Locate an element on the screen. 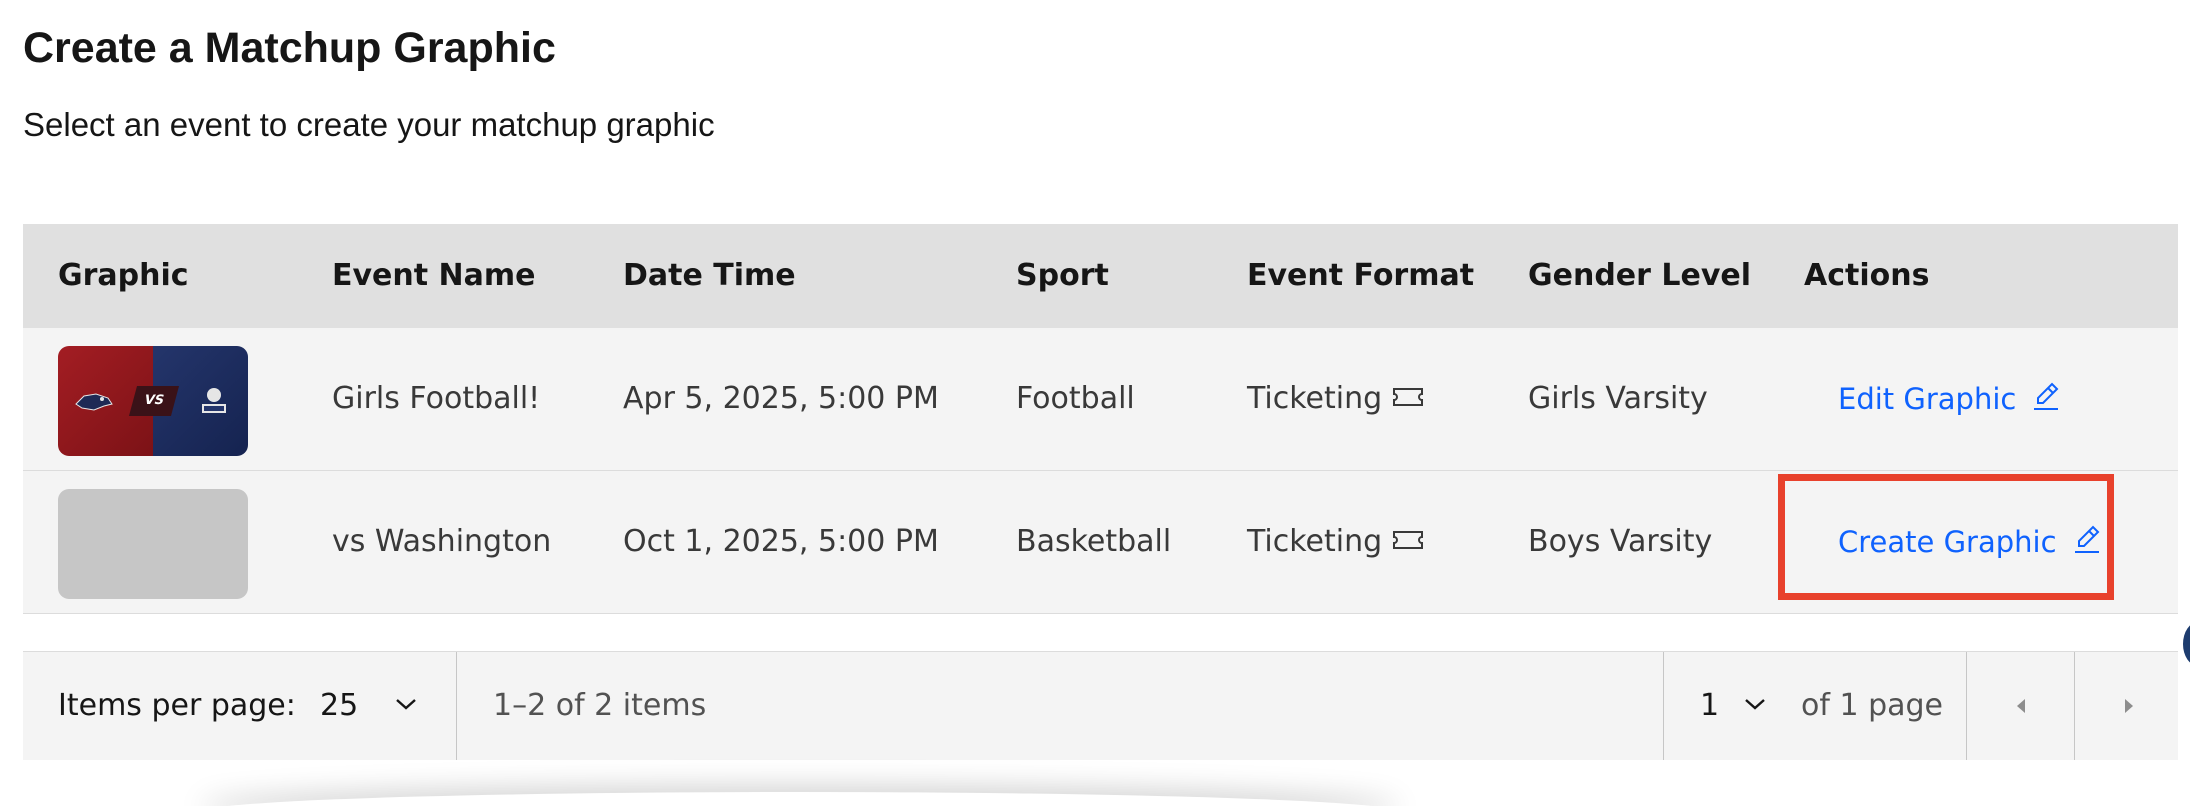 This screenshot has width=2190, height=806. current-page-value: 1 is located at coordinates (1710, 705).